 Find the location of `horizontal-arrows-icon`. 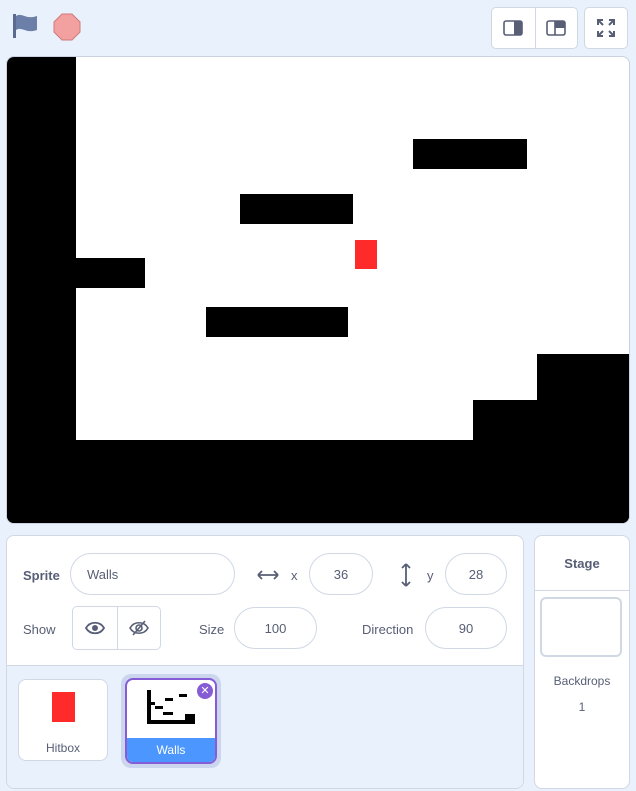

horizontal-arrows-icon is located at coordinates (268, 575).